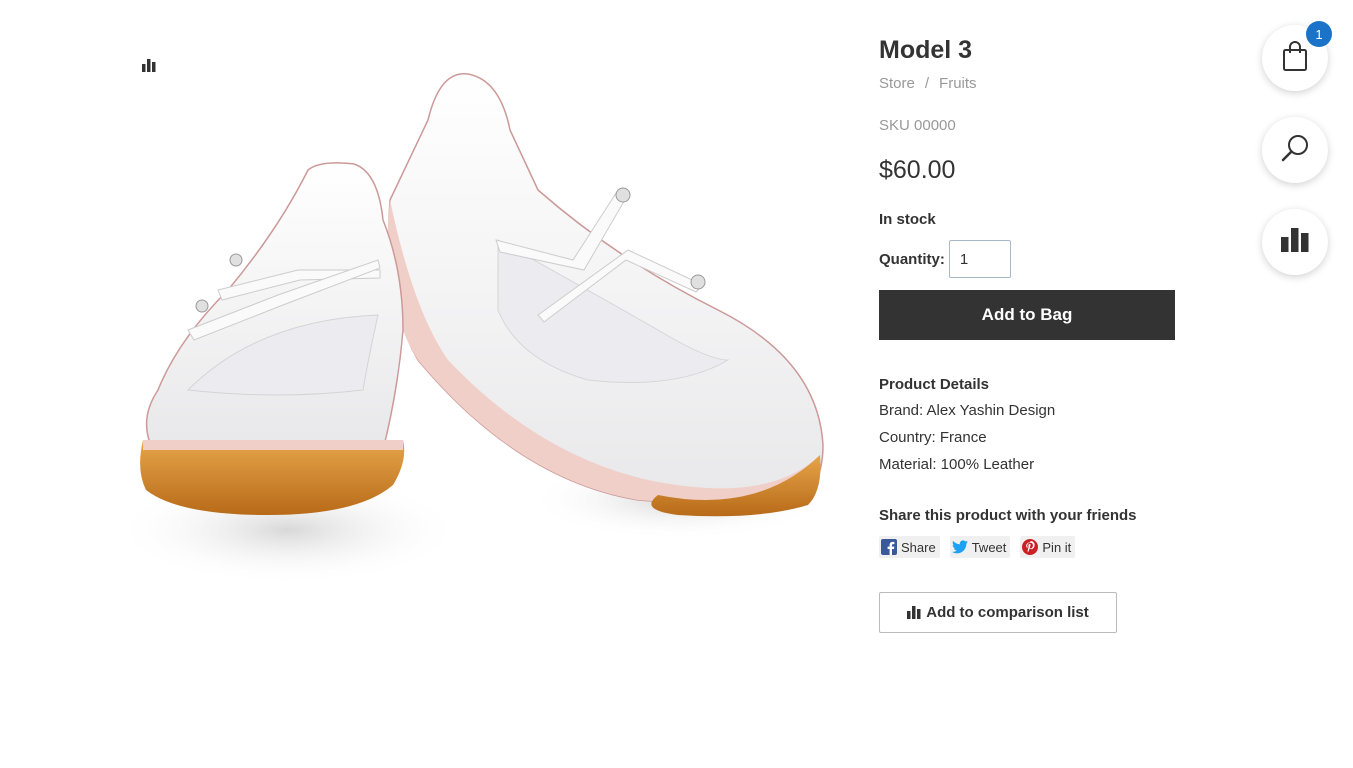 This screenshot has height=768, width=1353. I want to click on price: $60.00, so click(917, 170).